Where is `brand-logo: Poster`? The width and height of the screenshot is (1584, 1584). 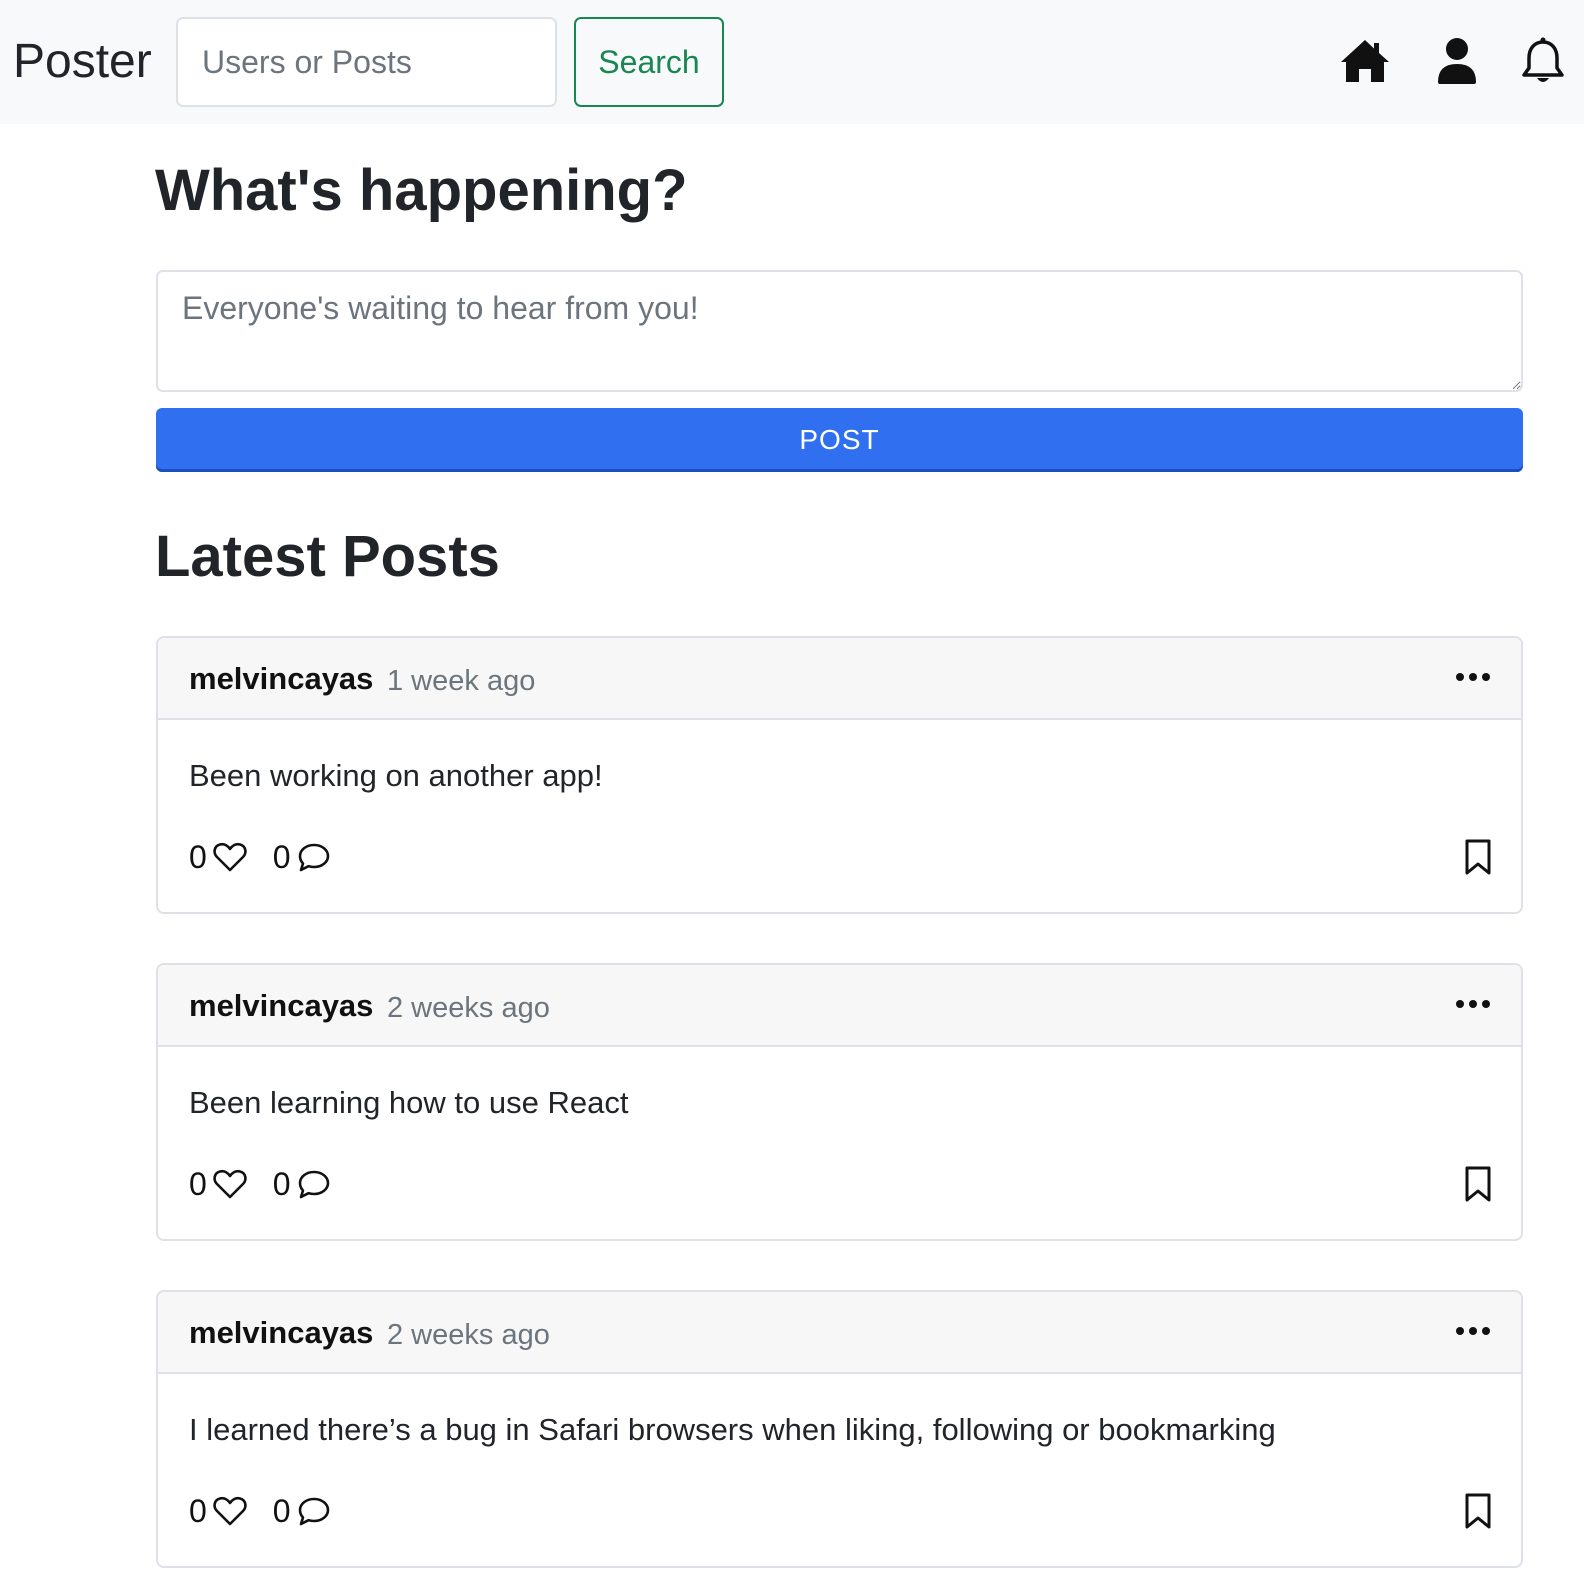 brand-logo: Poster is located at coordinates (82, 62).